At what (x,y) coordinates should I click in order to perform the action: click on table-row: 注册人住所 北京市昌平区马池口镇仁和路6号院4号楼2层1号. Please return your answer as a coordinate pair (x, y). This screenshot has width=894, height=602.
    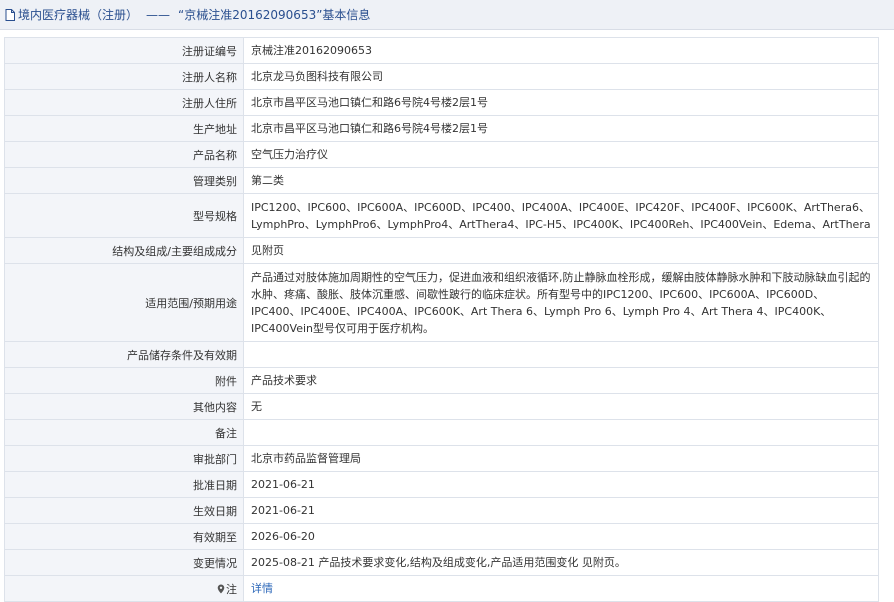
    Looking at the image, I should click on (441, 102).